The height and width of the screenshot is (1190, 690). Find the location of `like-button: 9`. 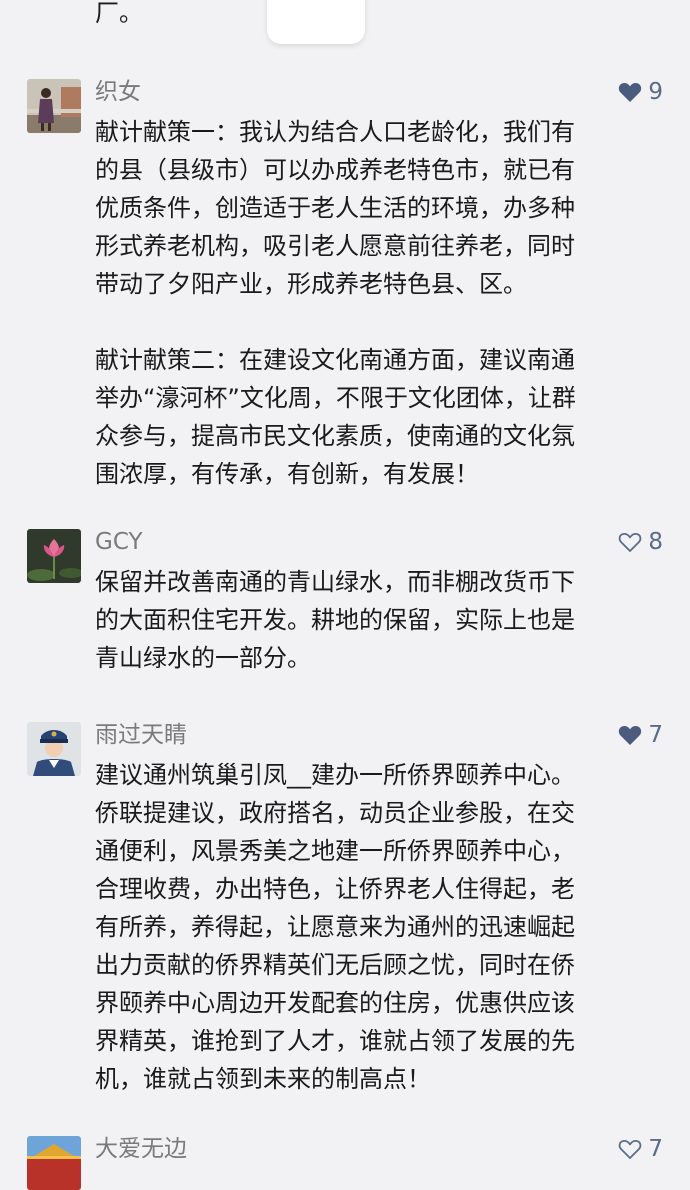

like-button: 9 is located at coordinates (640, 92).